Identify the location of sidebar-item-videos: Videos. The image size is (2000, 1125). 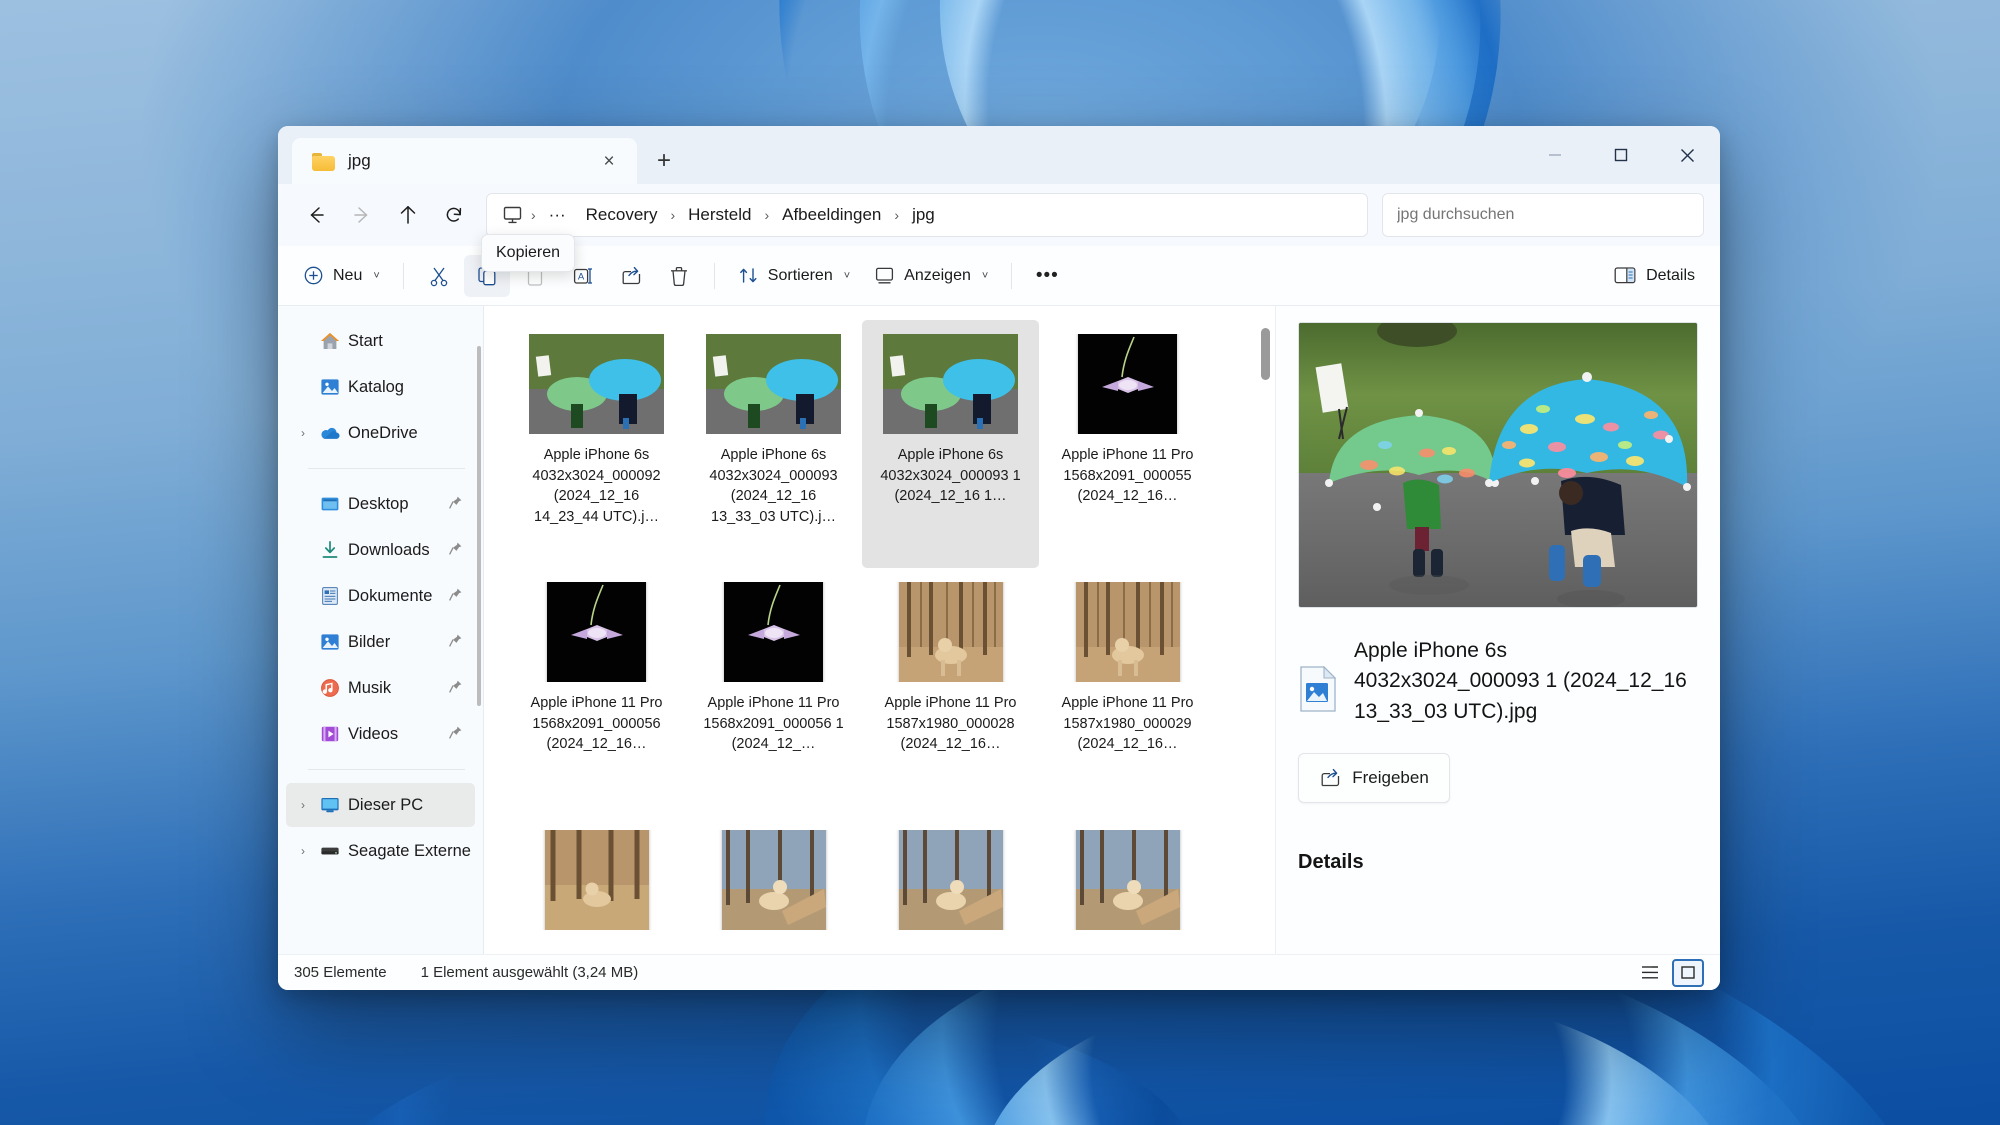
(380, 734).